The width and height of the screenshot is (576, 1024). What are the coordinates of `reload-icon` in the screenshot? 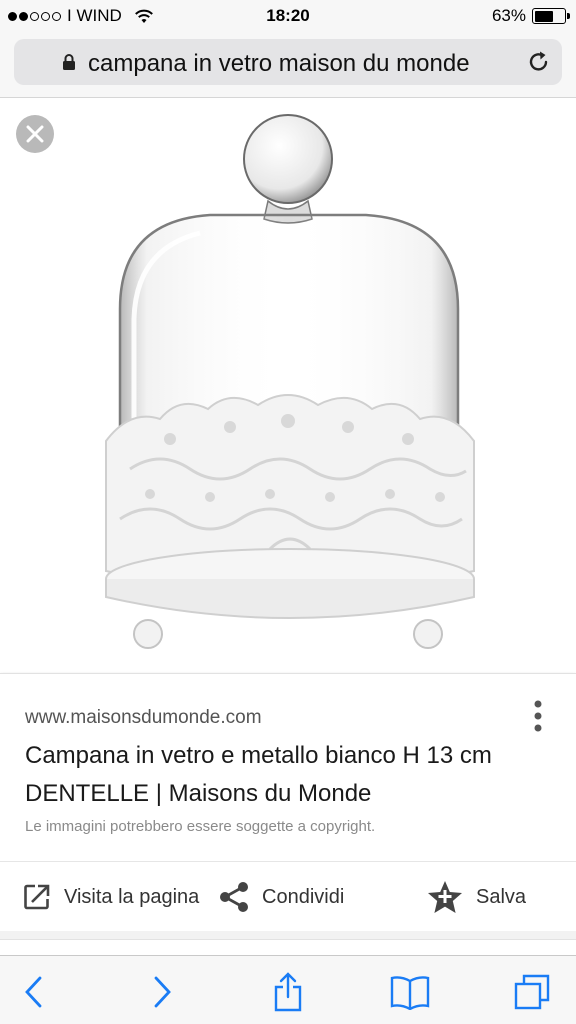 It's located at (539, 62).